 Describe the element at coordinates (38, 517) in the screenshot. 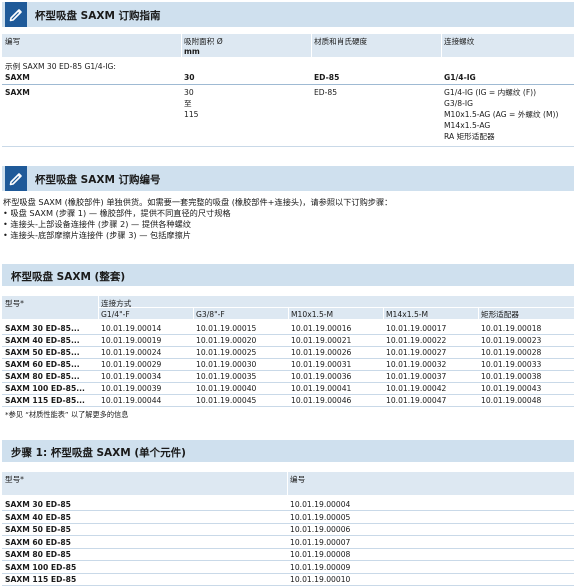

I see `table-row-type: SAXM 40 ED-85` at that location.